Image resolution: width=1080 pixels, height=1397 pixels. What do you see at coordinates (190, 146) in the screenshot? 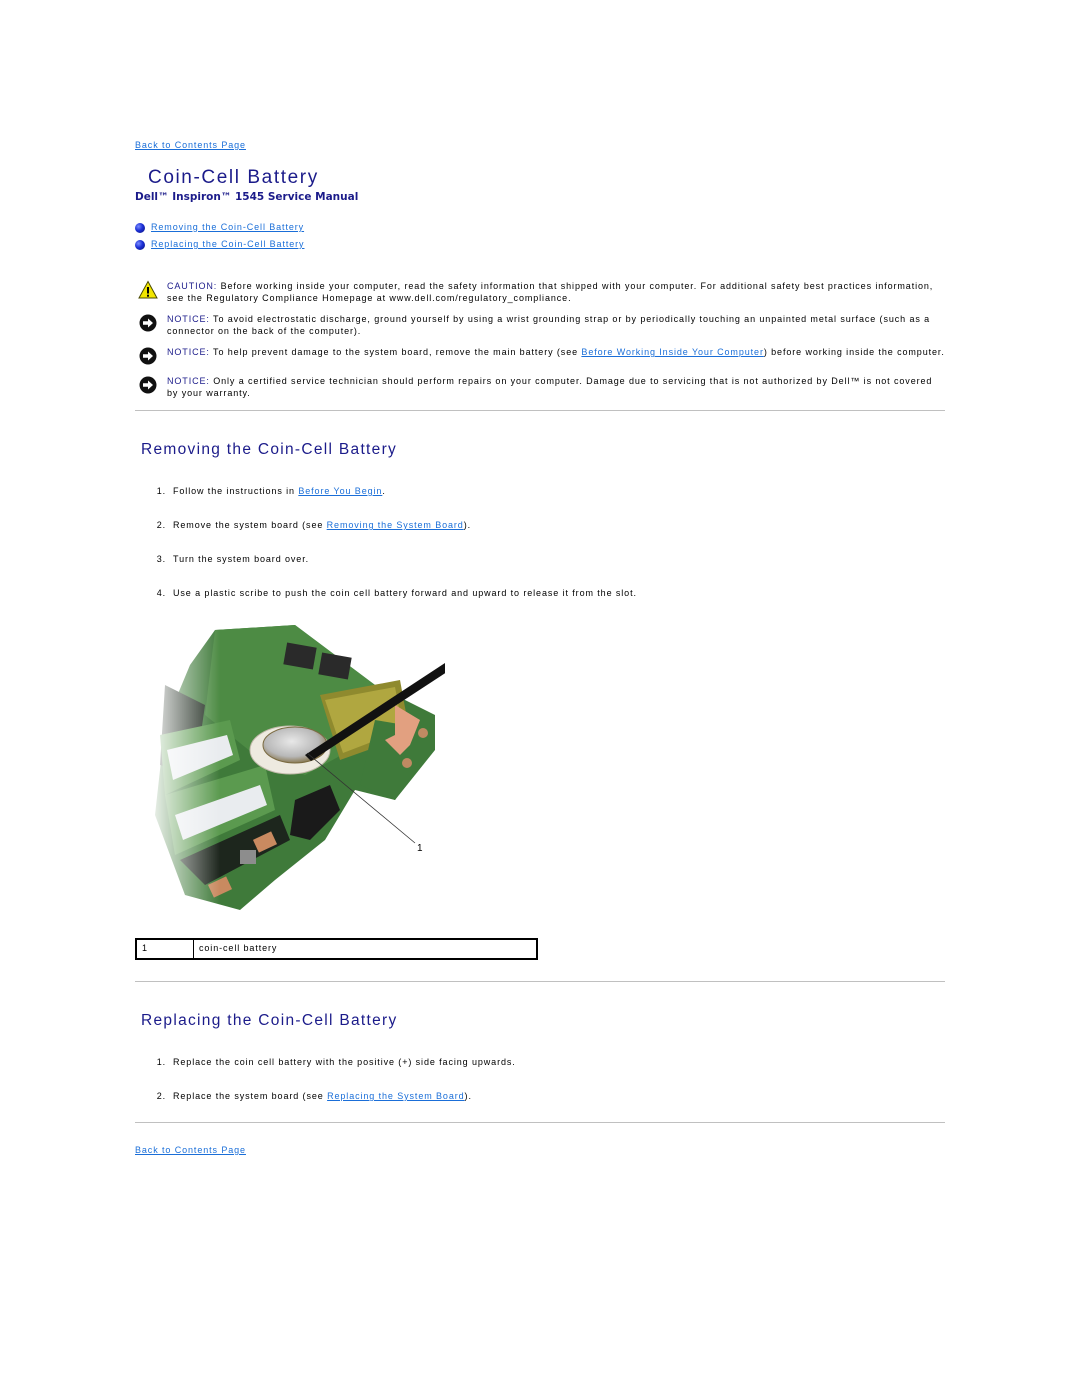
I see `back-to-contents-link-top: Back to Contents Page` at bounding box center [190, 146].